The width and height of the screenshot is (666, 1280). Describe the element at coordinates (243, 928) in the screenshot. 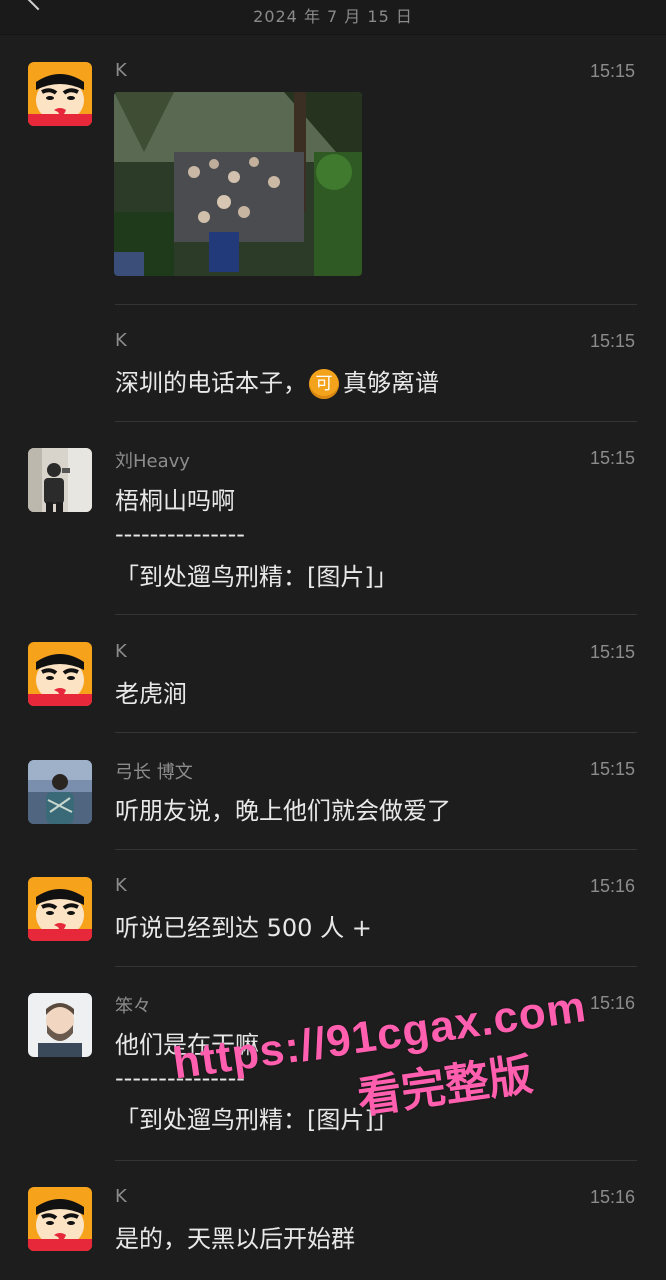

I see `message-text: 听说已经到达 500 人 +` at that location.